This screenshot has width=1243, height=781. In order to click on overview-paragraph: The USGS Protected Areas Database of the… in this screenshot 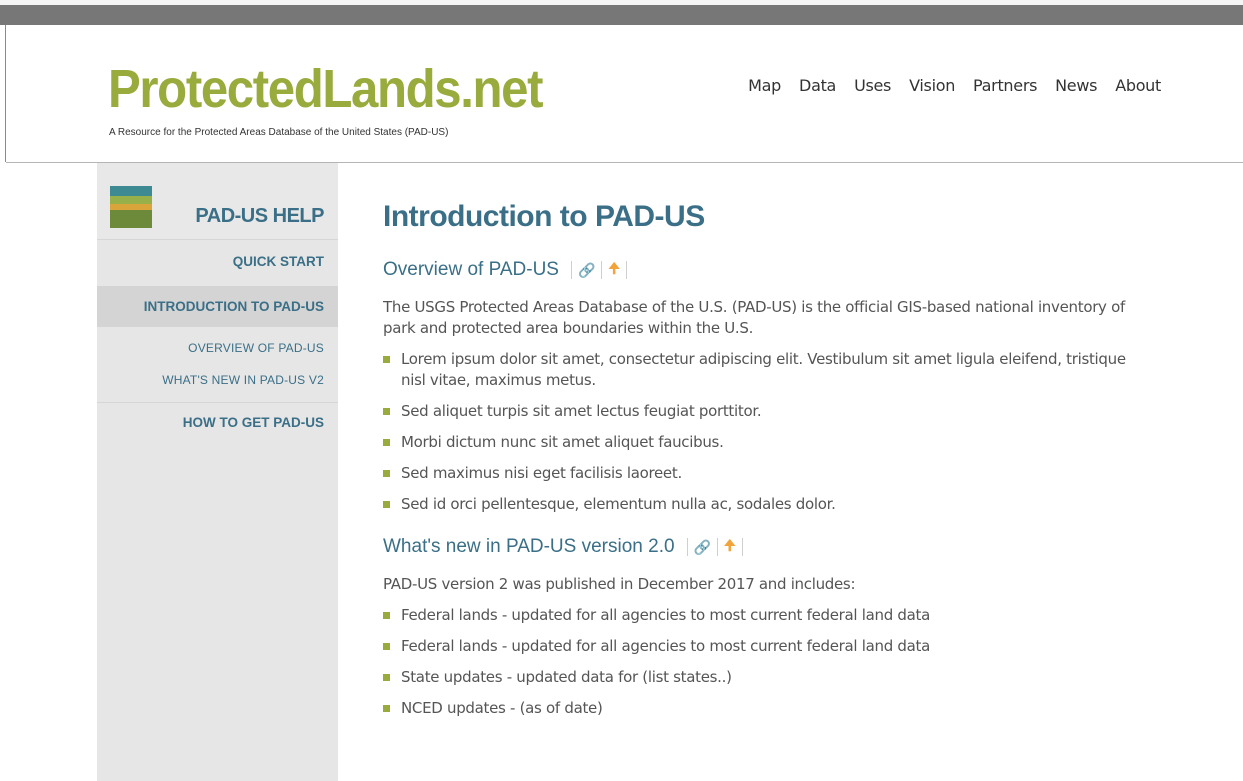, I will do `click(754, 317)`.